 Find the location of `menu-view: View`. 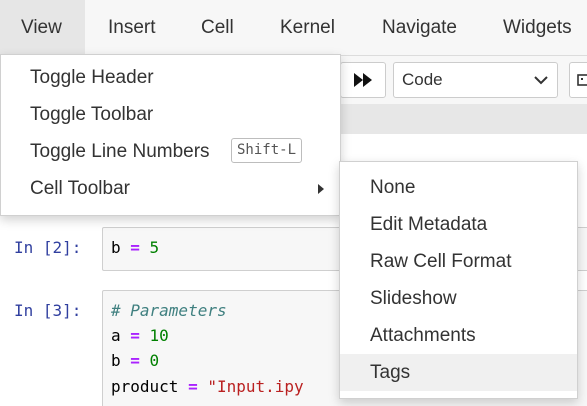

menu-view: View is located at coordinates (42, 28).